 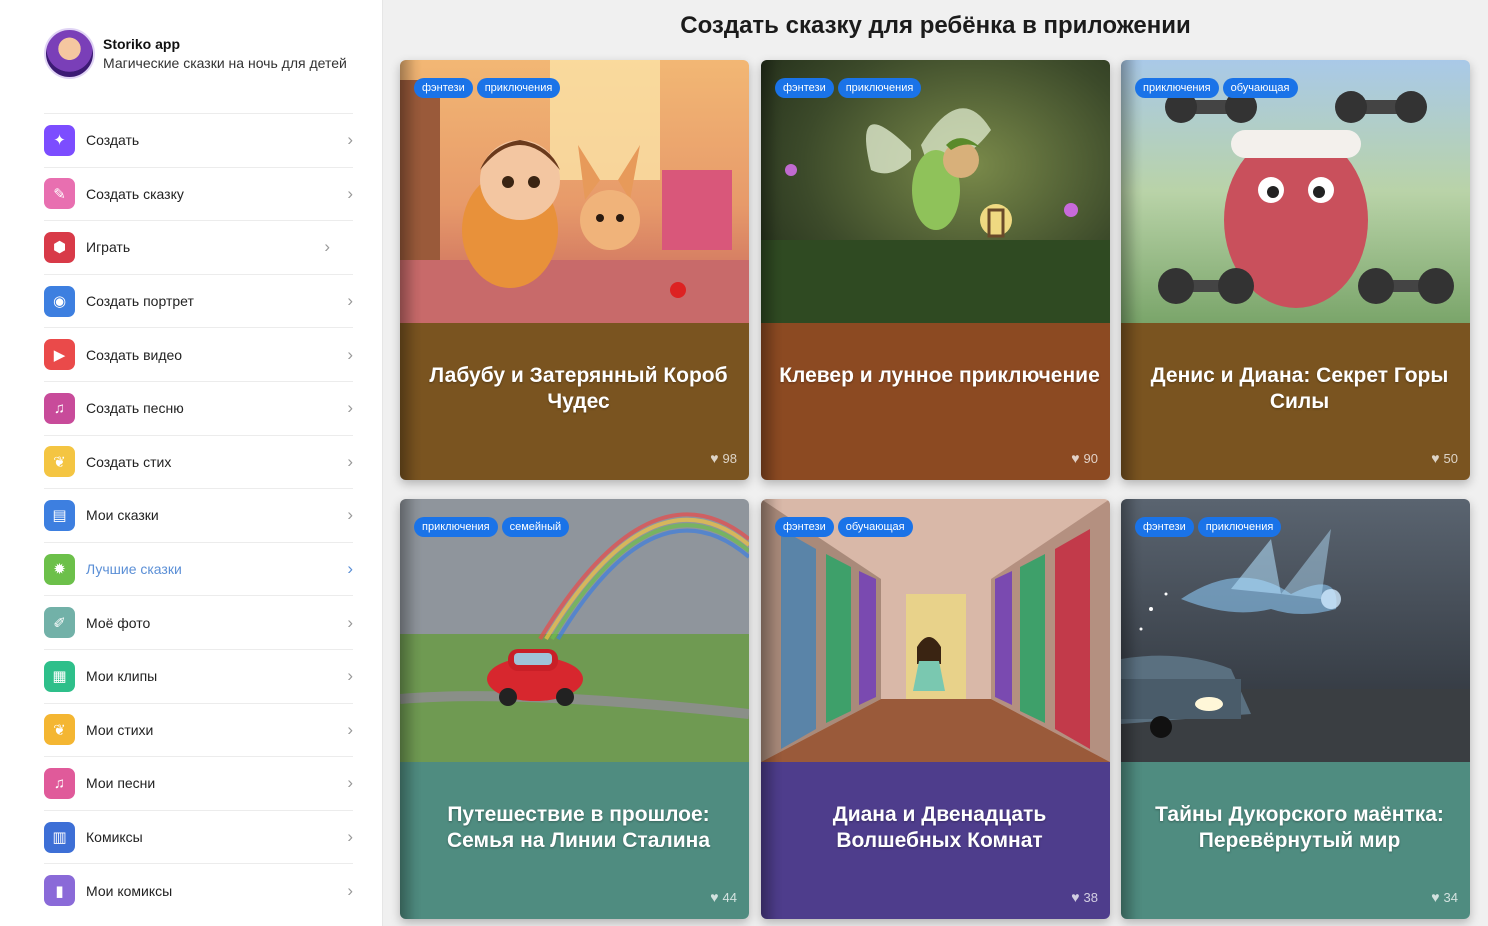 I want to click on sidebar-item-label: Мои стихи, so click(x=120, y=729).